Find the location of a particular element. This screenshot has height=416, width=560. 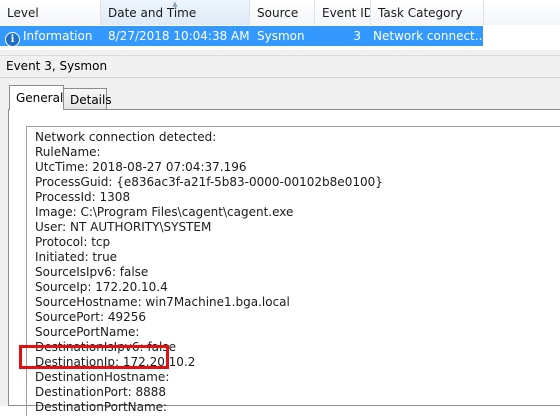

detail-line: SourceIp: 172.20.10.4 is located at coordinates (101, 287).